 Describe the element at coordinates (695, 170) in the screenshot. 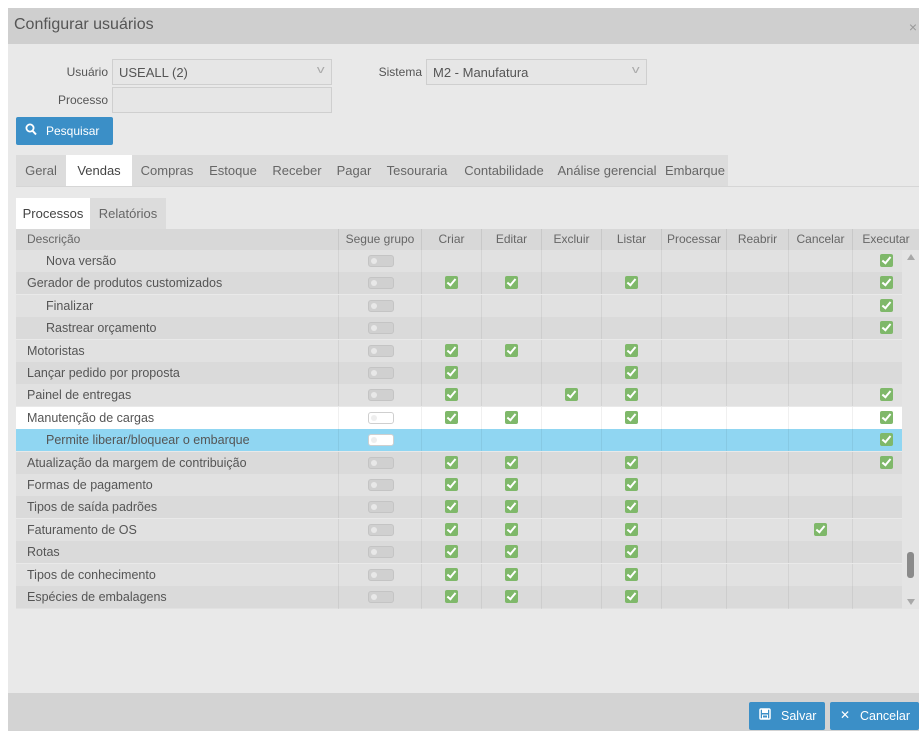

I see `tab-embarque: Embarque` at that location.